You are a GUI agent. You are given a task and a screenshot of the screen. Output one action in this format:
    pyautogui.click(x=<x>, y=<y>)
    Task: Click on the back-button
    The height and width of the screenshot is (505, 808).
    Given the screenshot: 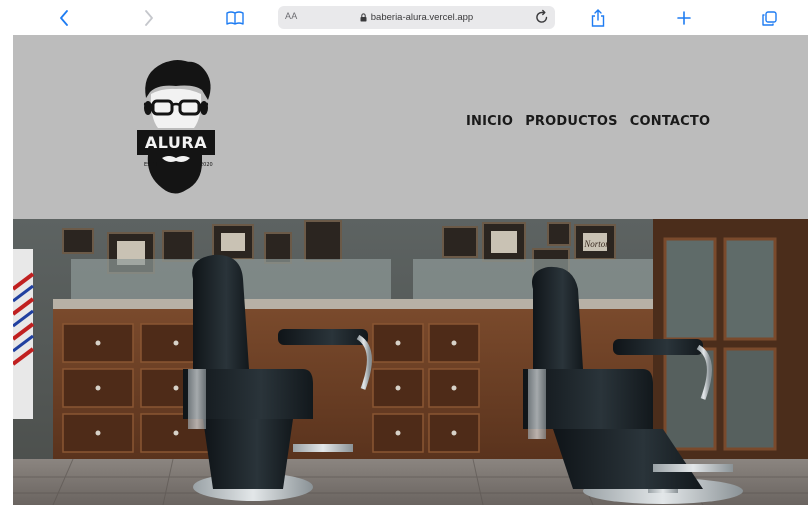 What is the action you would take?
    pyautogui.click(x=64, y=18)
    